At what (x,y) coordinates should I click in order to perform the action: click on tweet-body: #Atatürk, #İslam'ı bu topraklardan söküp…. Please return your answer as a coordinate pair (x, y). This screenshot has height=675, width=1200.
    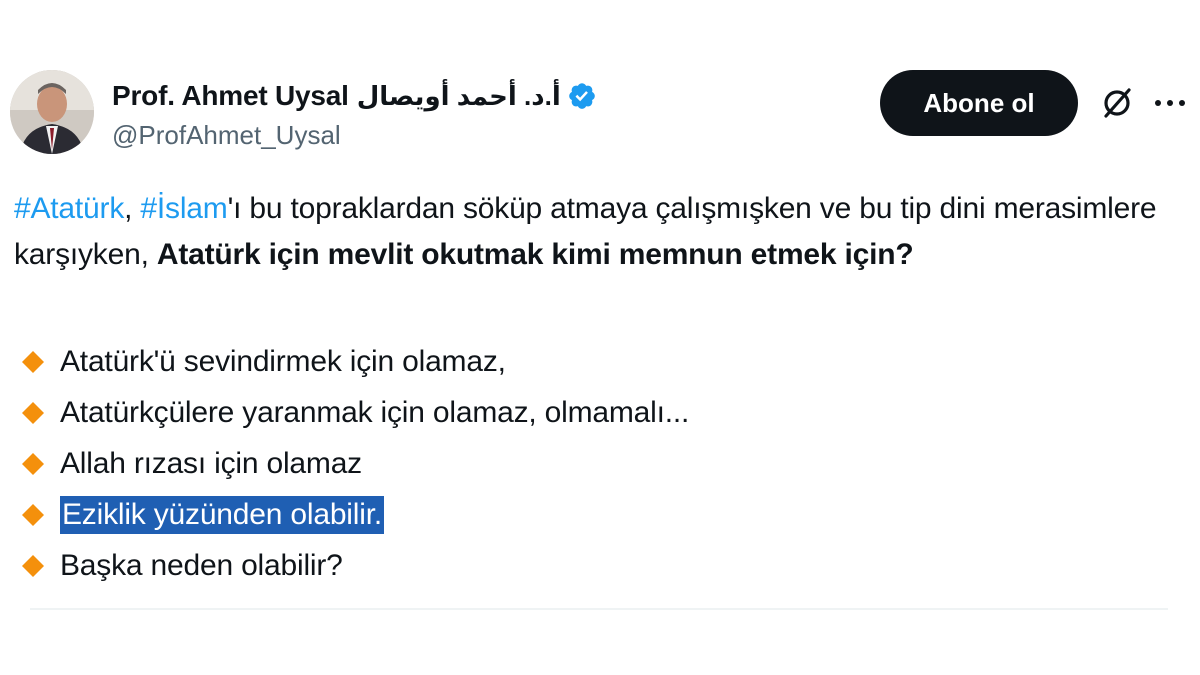
    Looking at the image, I should click on (602, 232).